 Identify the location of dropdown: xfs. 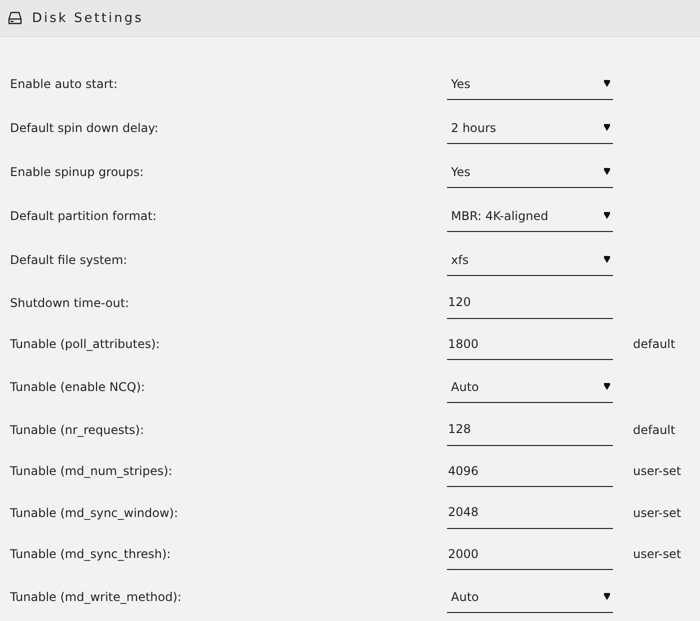
(530, 260).